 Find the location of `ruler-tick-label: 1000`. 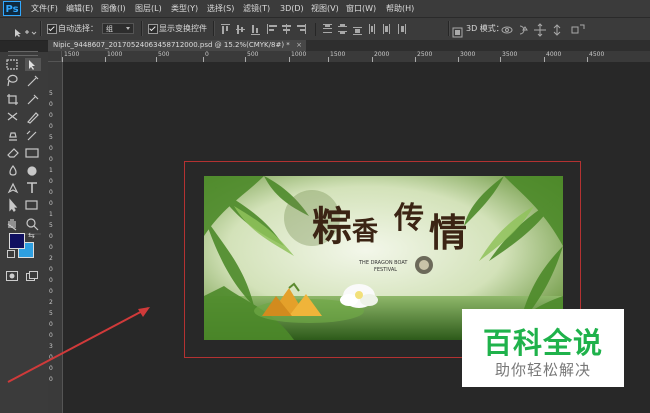

ruler-tick-label: 1000 is located at coordinates (299, 54).